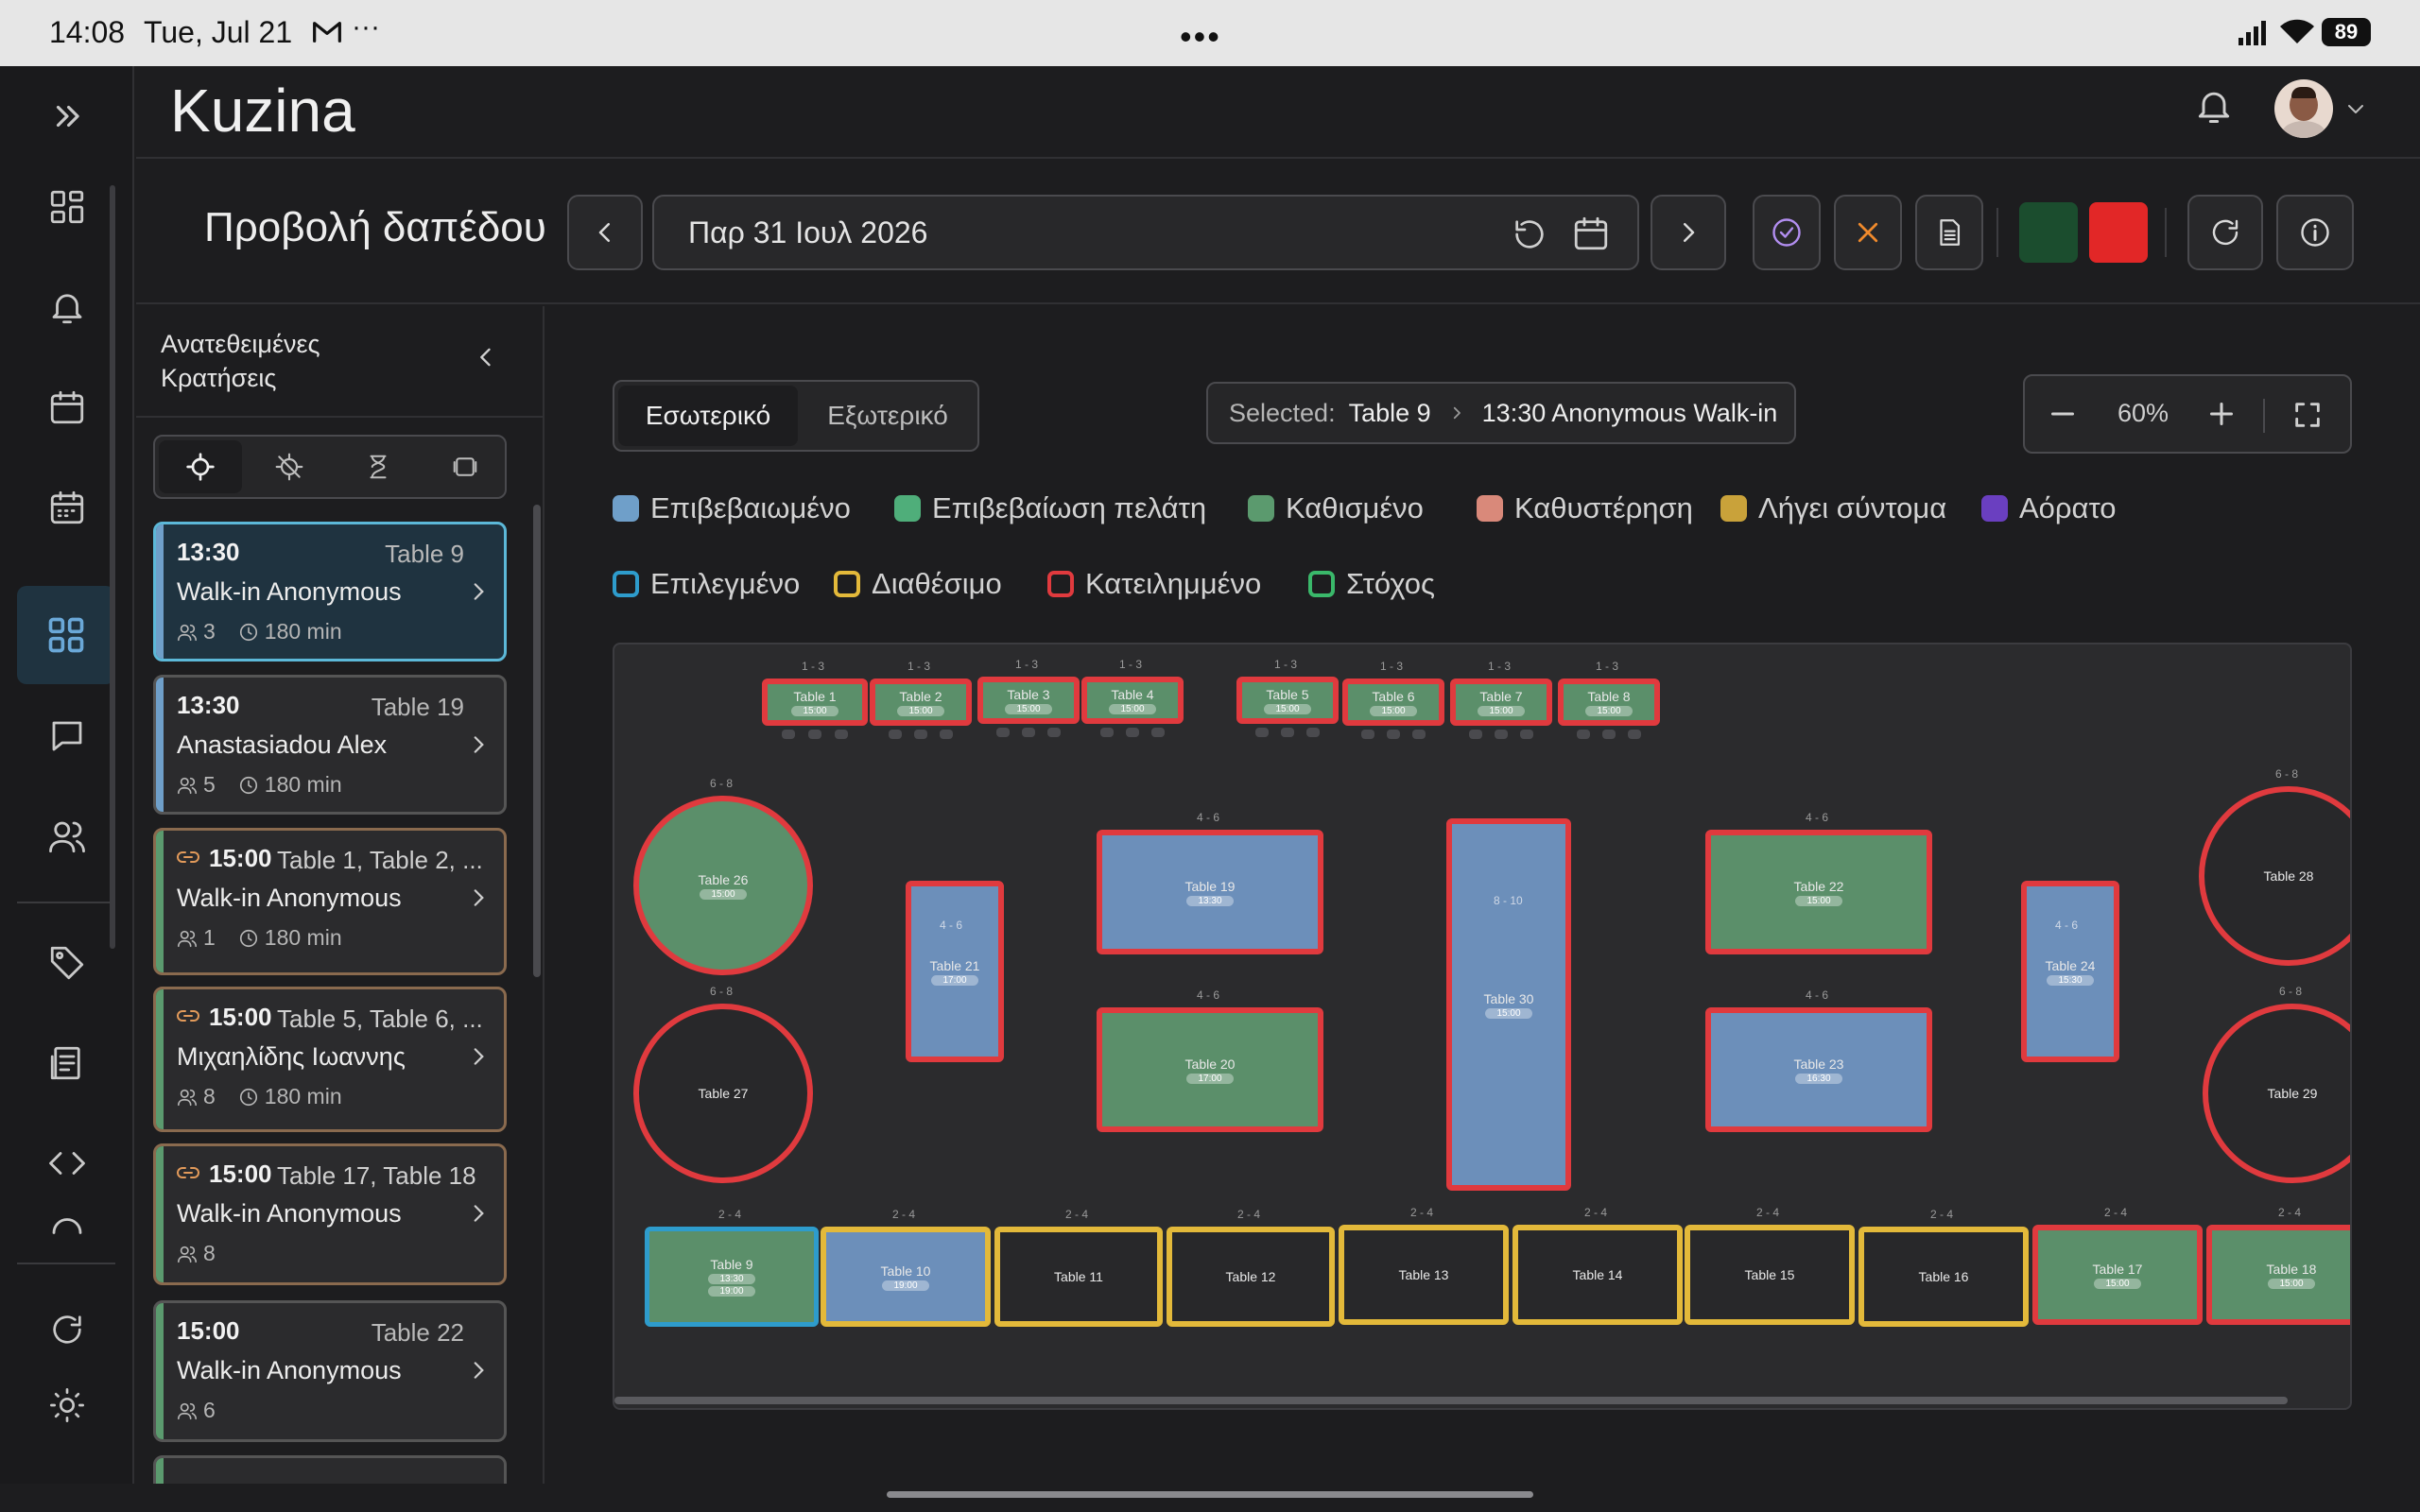  What do you see at coordinates (2276, 1093) in the screenshot?
I see `floor-table: Table 29` at bounding box center [2276, 1093].